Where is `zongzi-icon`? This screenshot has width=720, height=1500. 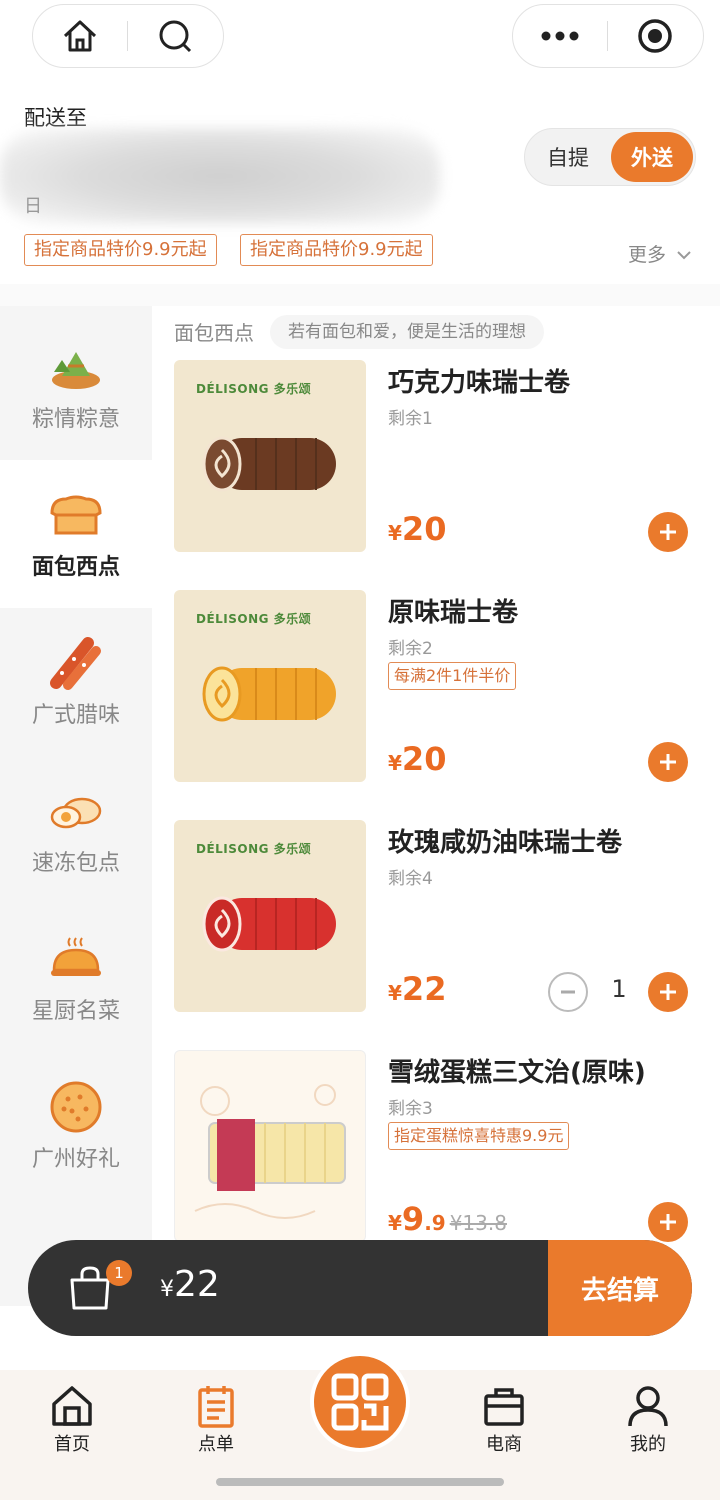
zongzi-icon is located at coordinates (76, 367).